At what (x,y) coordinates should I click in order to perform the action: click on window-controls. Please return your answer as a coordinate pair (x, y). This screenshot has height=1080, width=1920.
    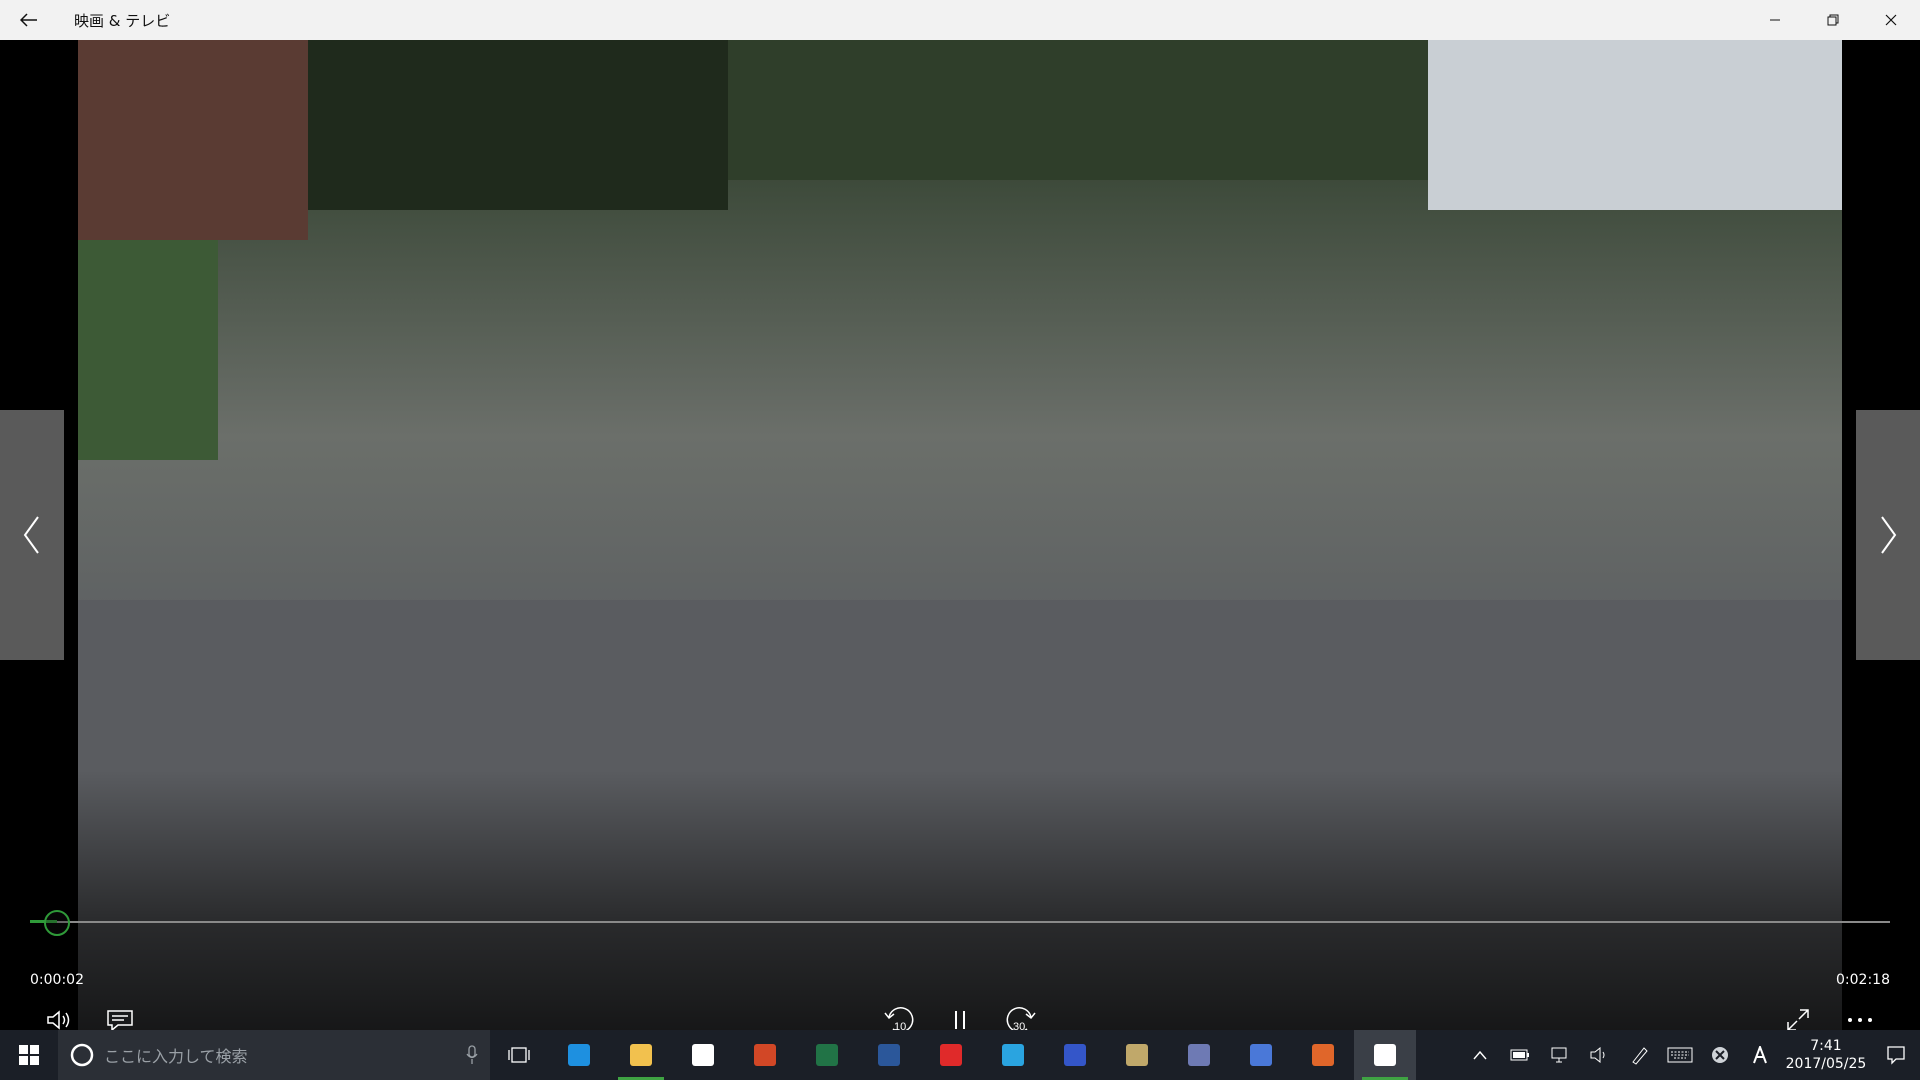
    Looking at the image, I should click on (1833, 20).